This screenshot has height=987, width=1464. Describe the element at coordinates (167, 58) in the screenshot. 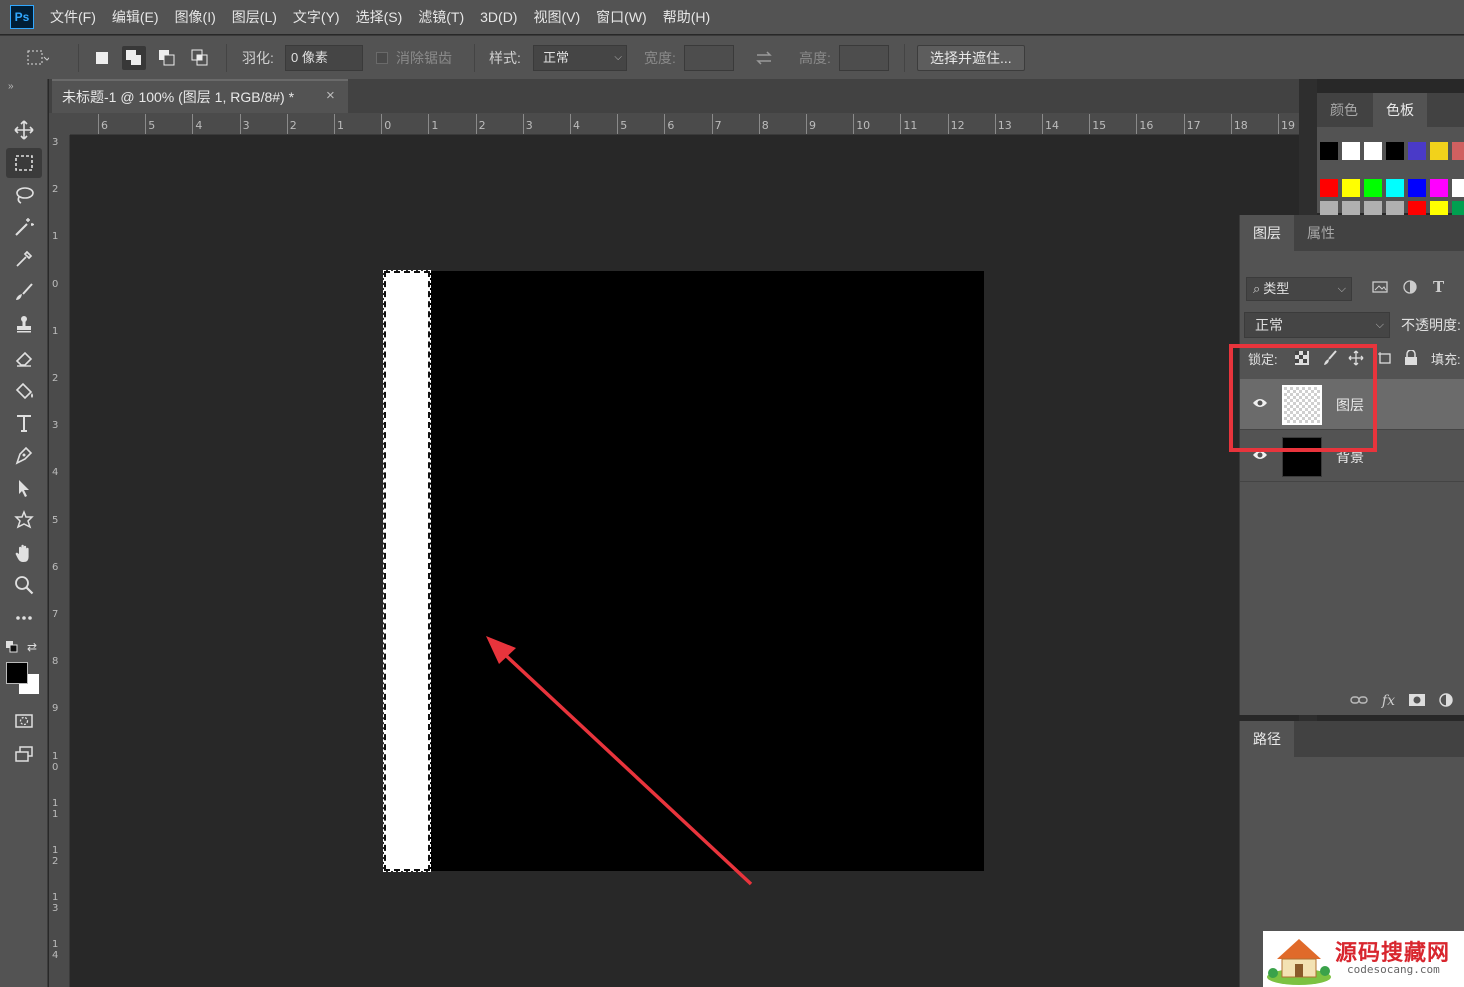

I see `subtract-selection-icon` at that location.